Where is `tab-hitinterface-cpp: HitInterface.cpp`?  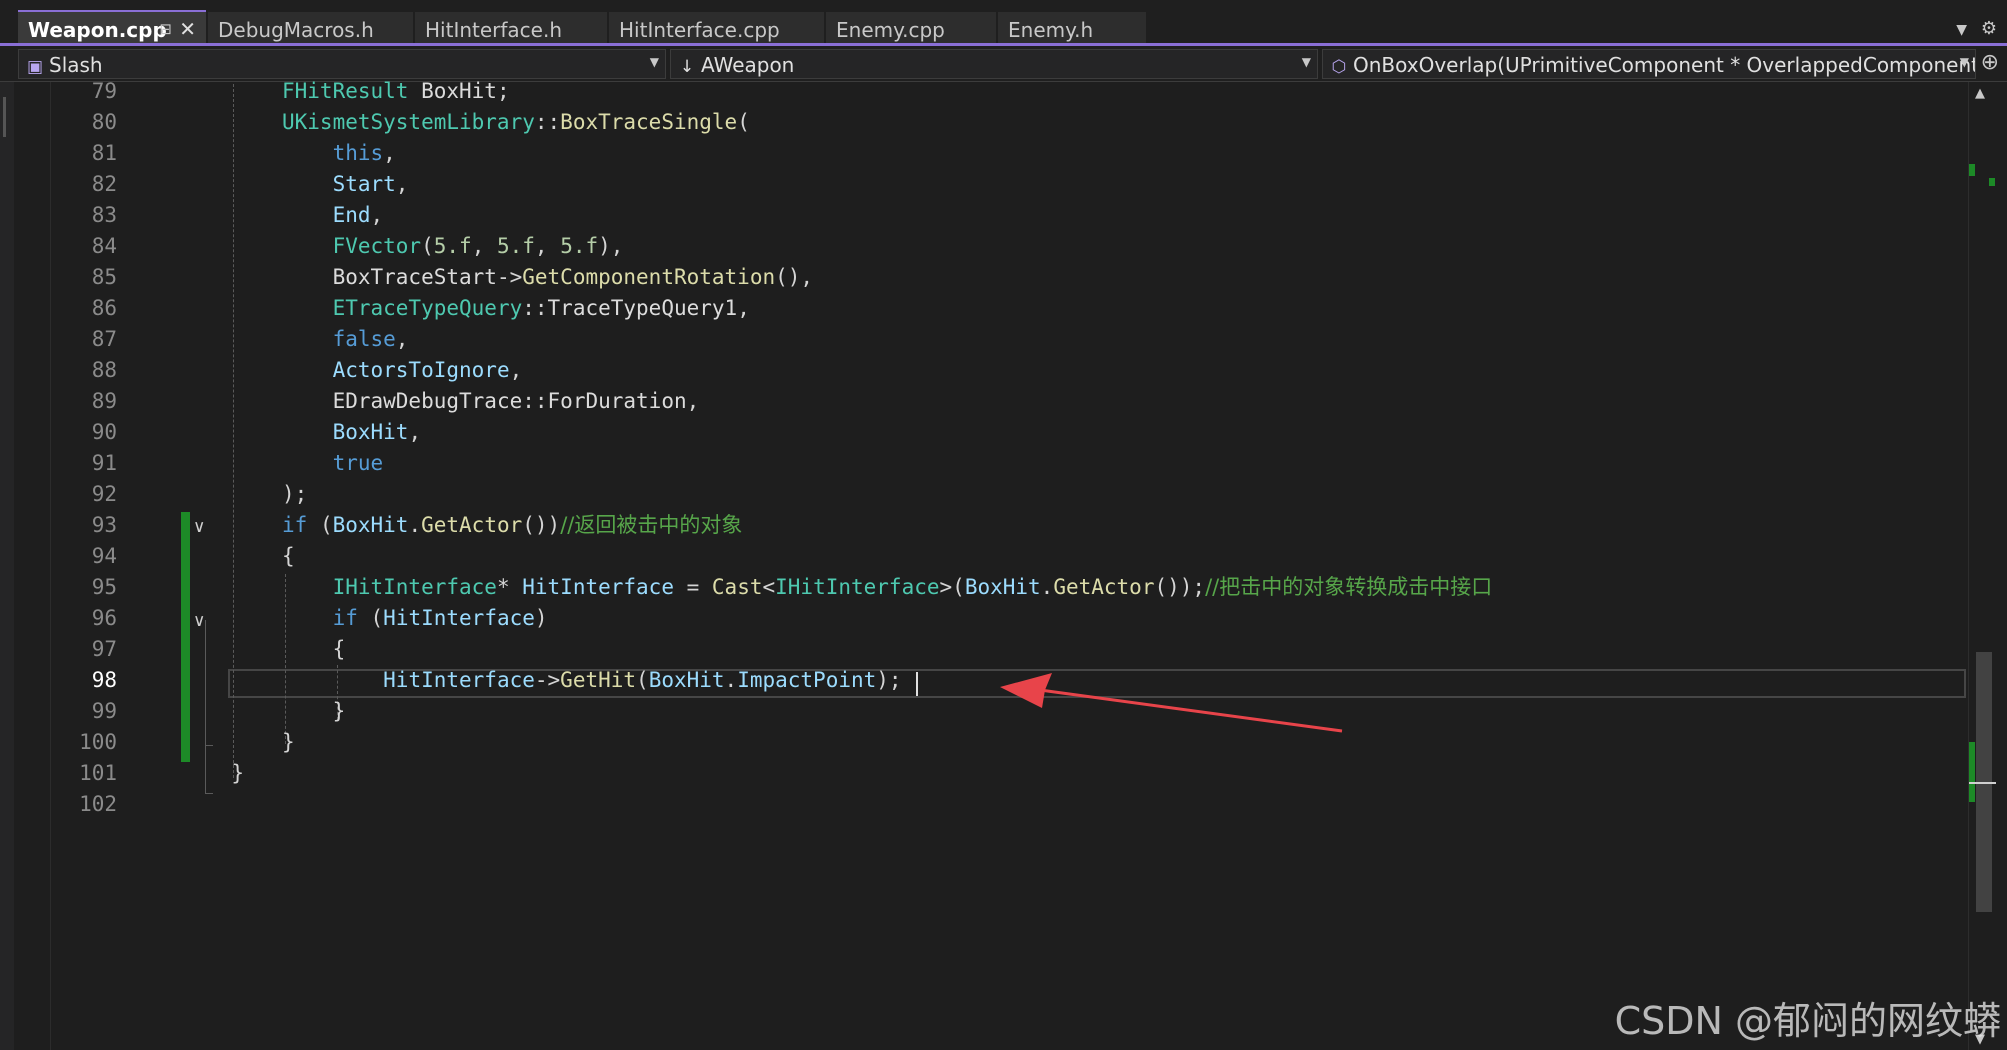 tab-hitinterface-cpp: HitInterface.cpp is located at coordinates (716, 27).